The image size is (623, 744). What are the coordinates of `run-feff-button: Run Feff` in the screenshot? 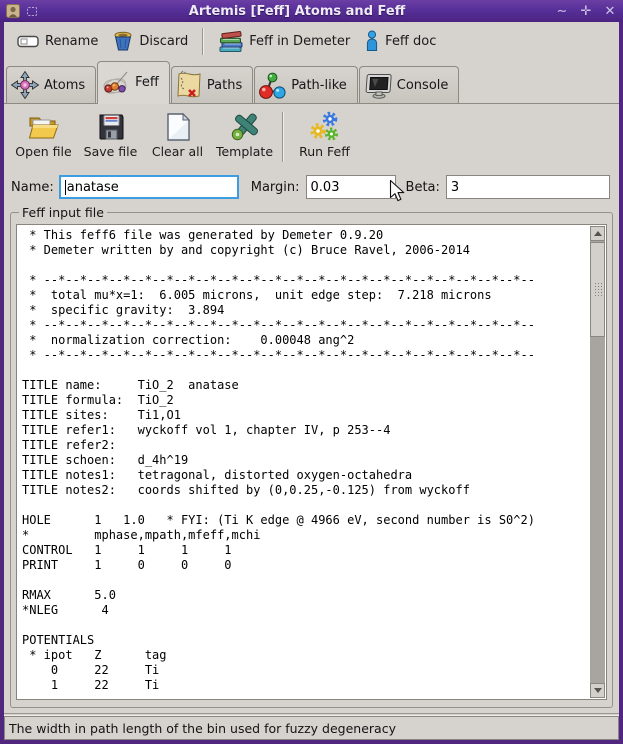 It's located at (324, 134).